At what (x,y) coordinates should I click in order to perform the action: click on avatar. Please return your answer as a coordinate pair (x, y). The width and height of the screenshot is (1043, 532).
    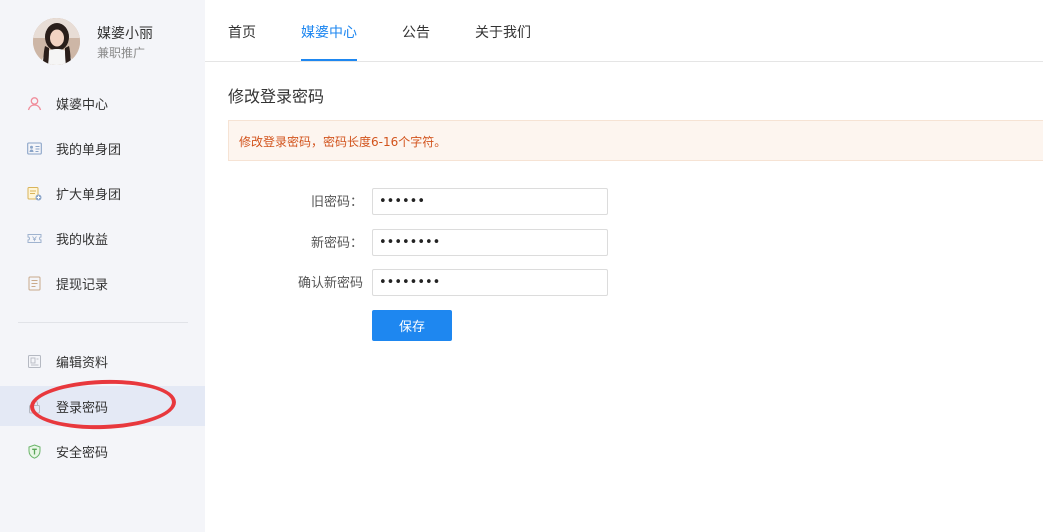
    Looking at the image, I should click on (56, 41).